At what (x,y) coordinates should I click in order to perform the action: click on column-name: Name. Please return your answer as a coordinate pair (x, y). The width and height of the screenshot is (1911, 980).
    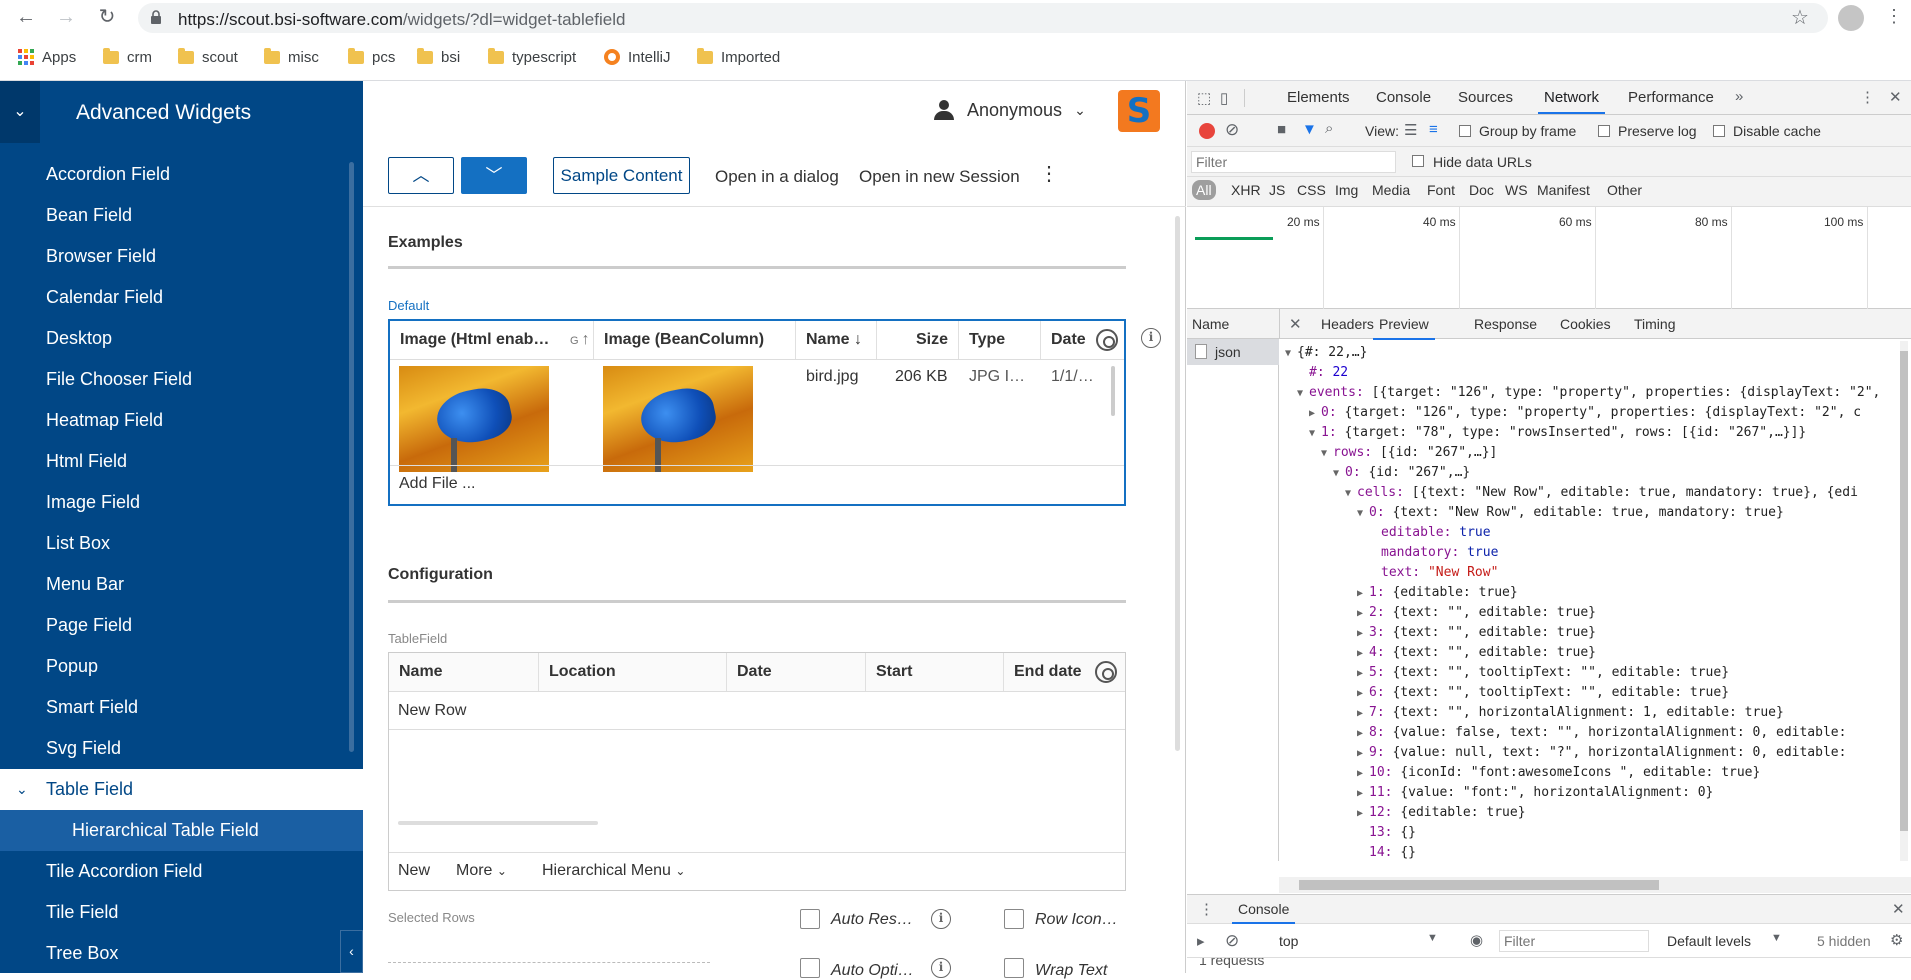
    Looking at the image, I should click on (464, 672).